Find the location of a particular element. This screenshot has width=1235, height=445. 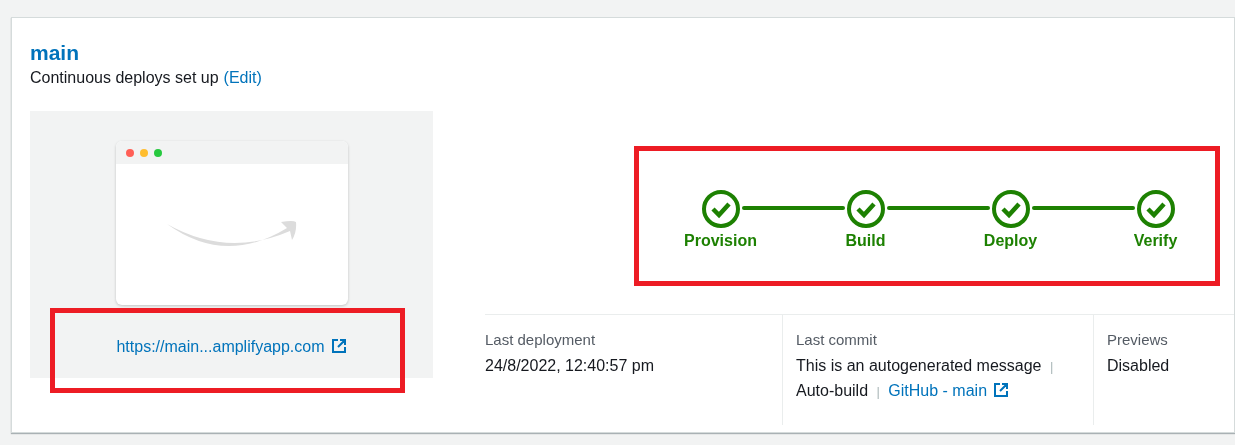

field-label: Last deployment is located at coordinates (540, 339).